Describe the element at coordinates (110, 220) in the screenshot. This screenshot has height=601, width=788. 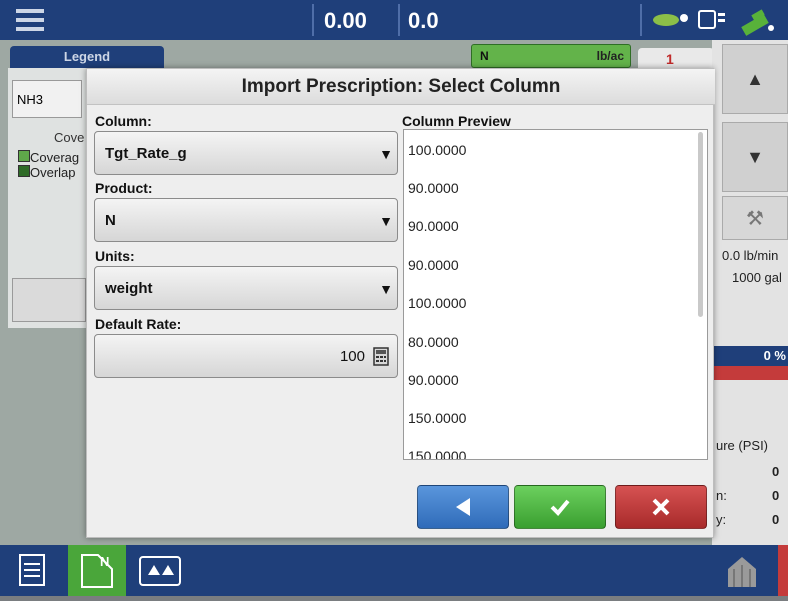
I see `product-dropdown-value: N` at that location.